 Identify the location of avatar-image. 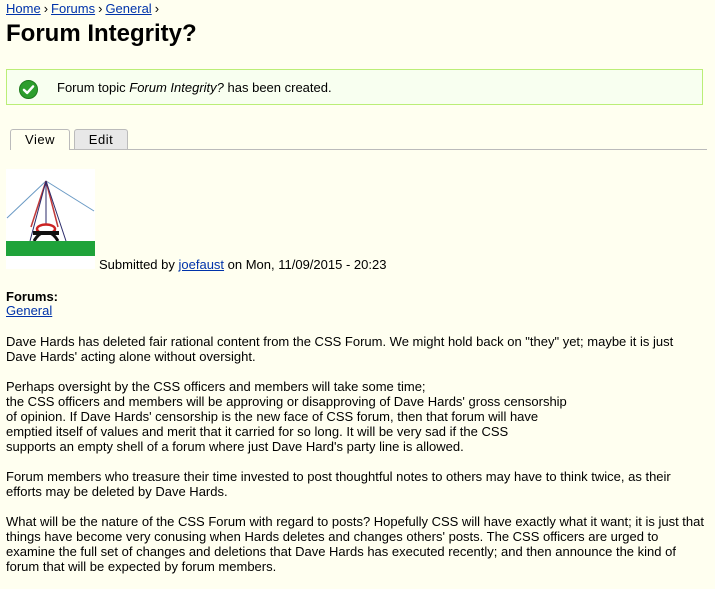
(50, 219).